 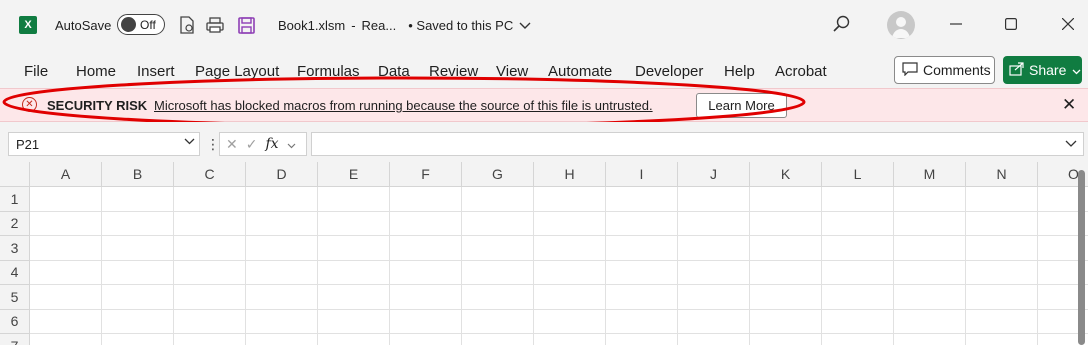 What do you see at coordinates (354, 174) in the screenshot?
I see `column-header: E` at bounding box center [354, 174].